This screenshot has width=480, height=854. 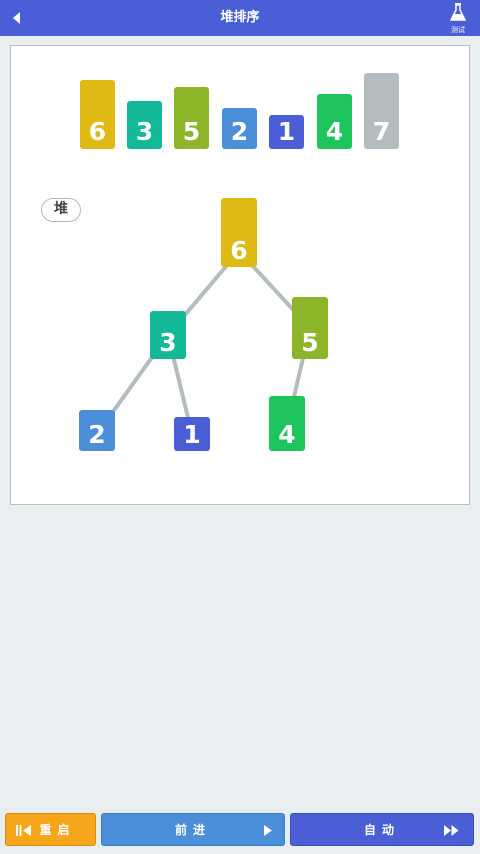 I want to click on page-title: 堆排序, so click(x=240, y=17).